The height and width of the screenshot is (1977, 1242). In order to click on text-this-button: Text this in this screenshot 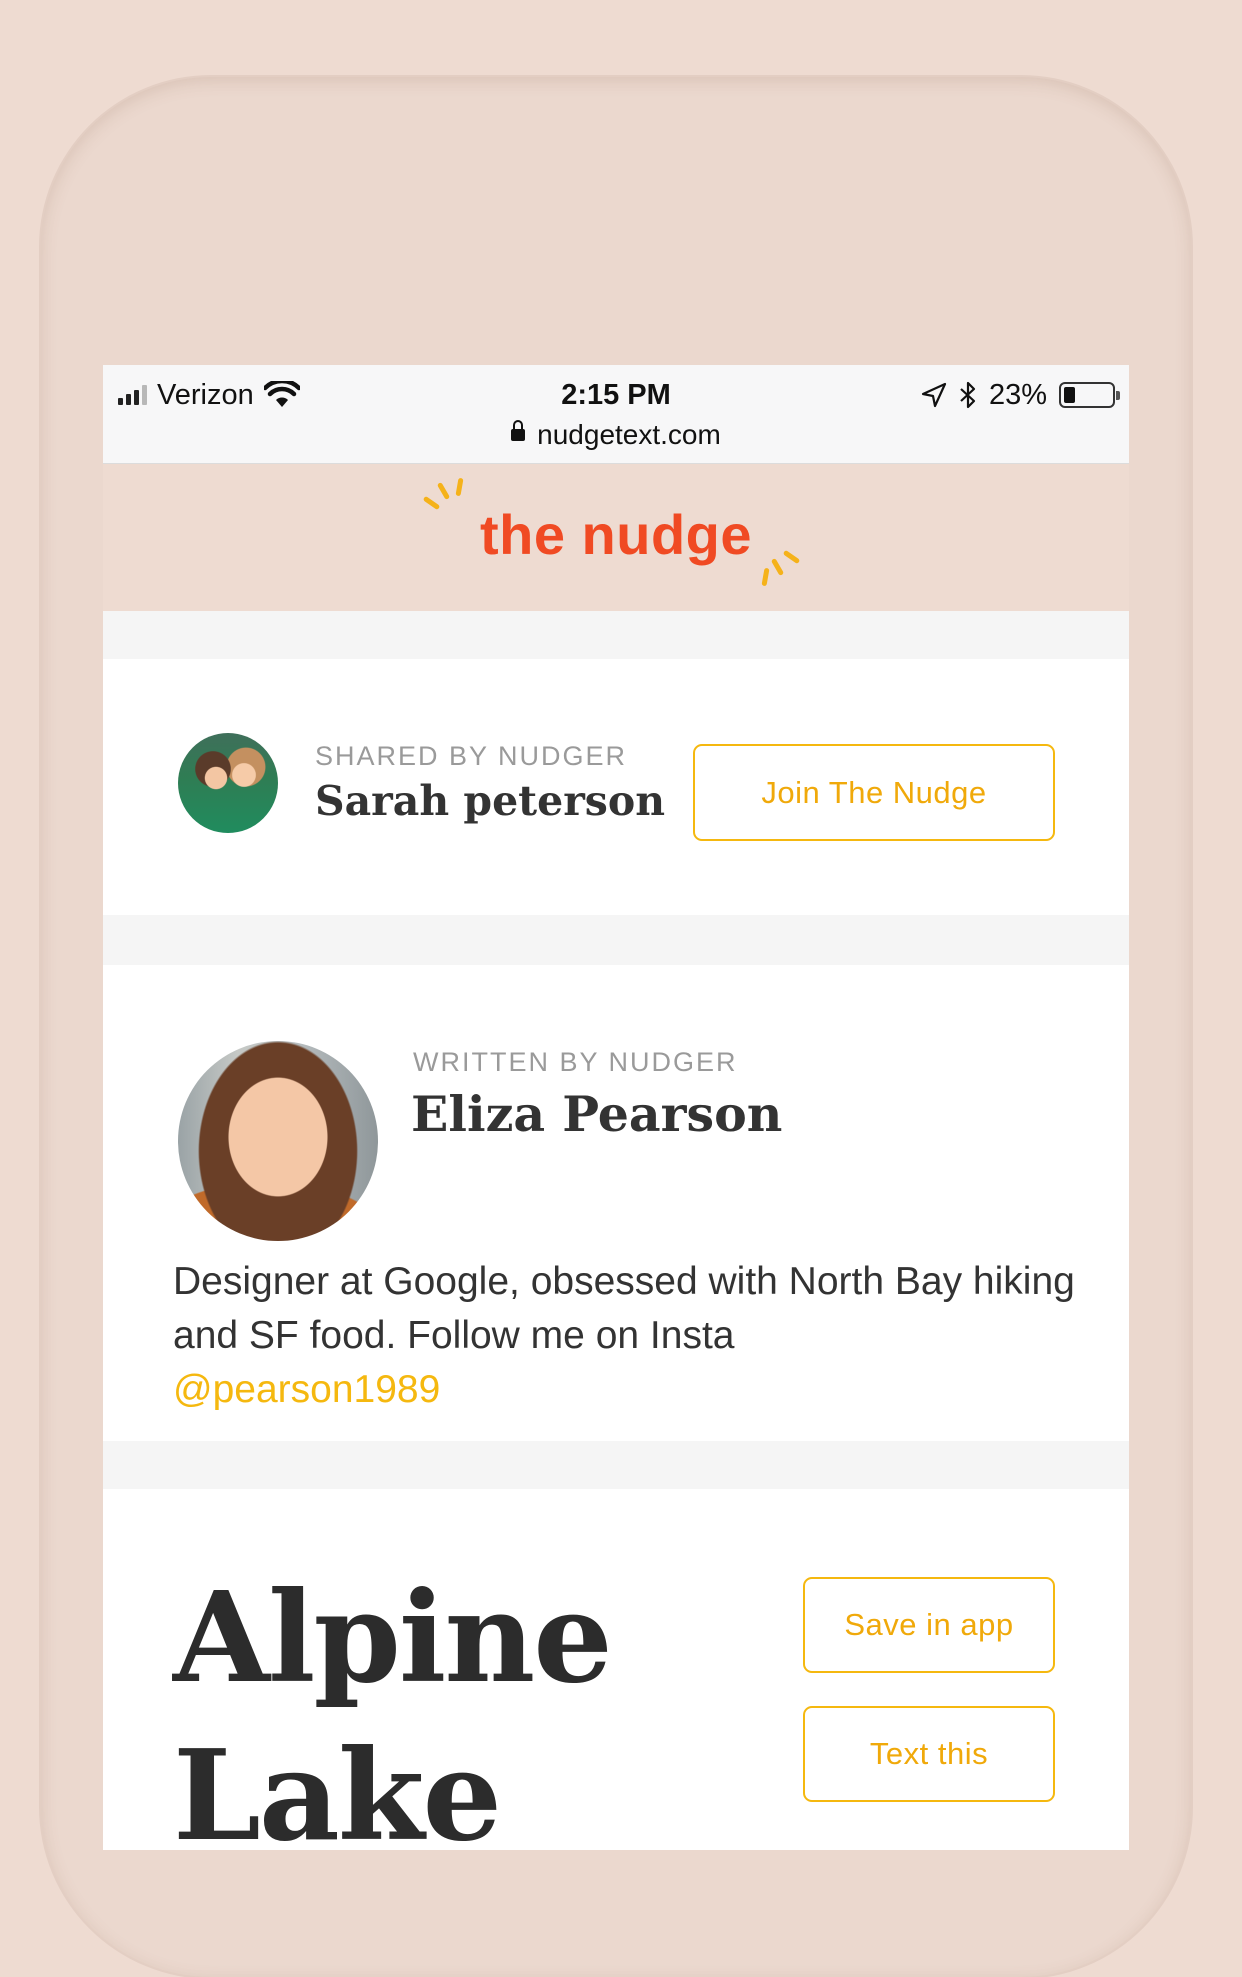, I will do `click(929, 1754)`.